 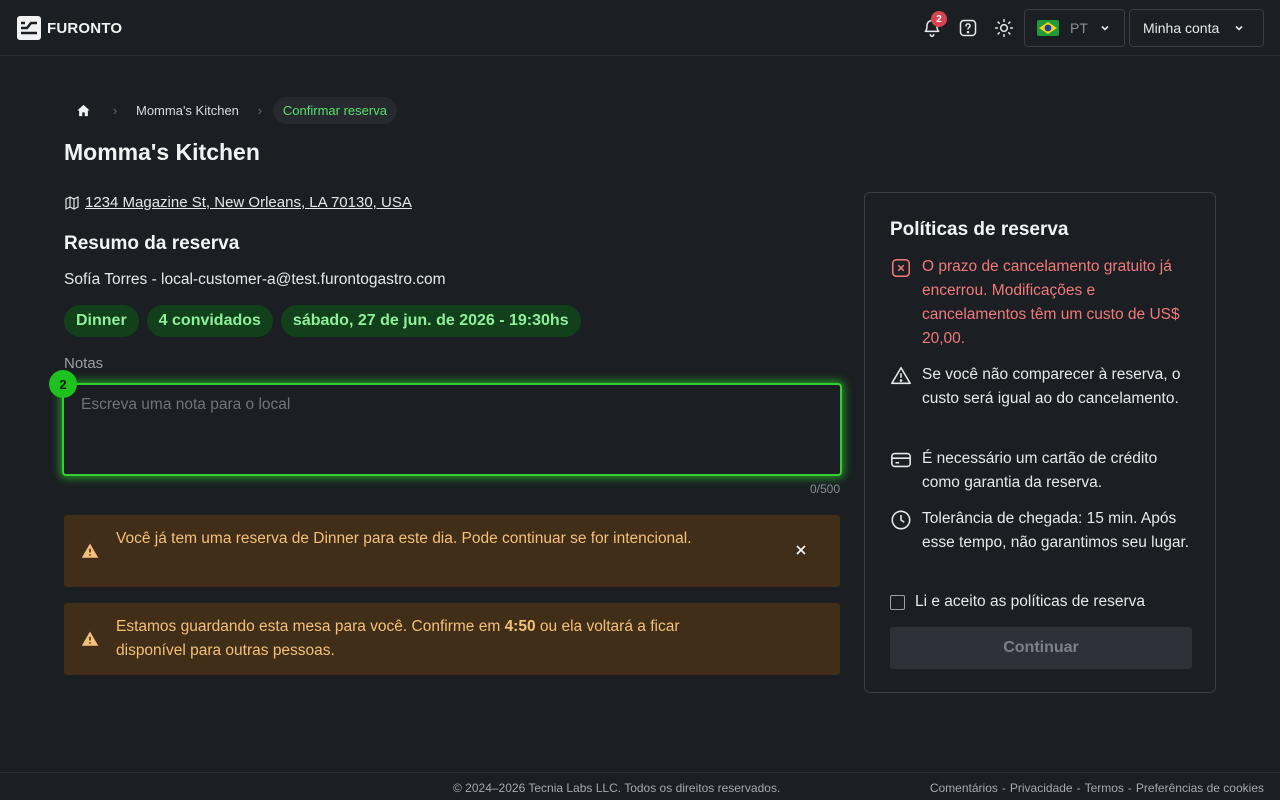 I want to click on logo: FURONTO, so click(x=69, y=28).